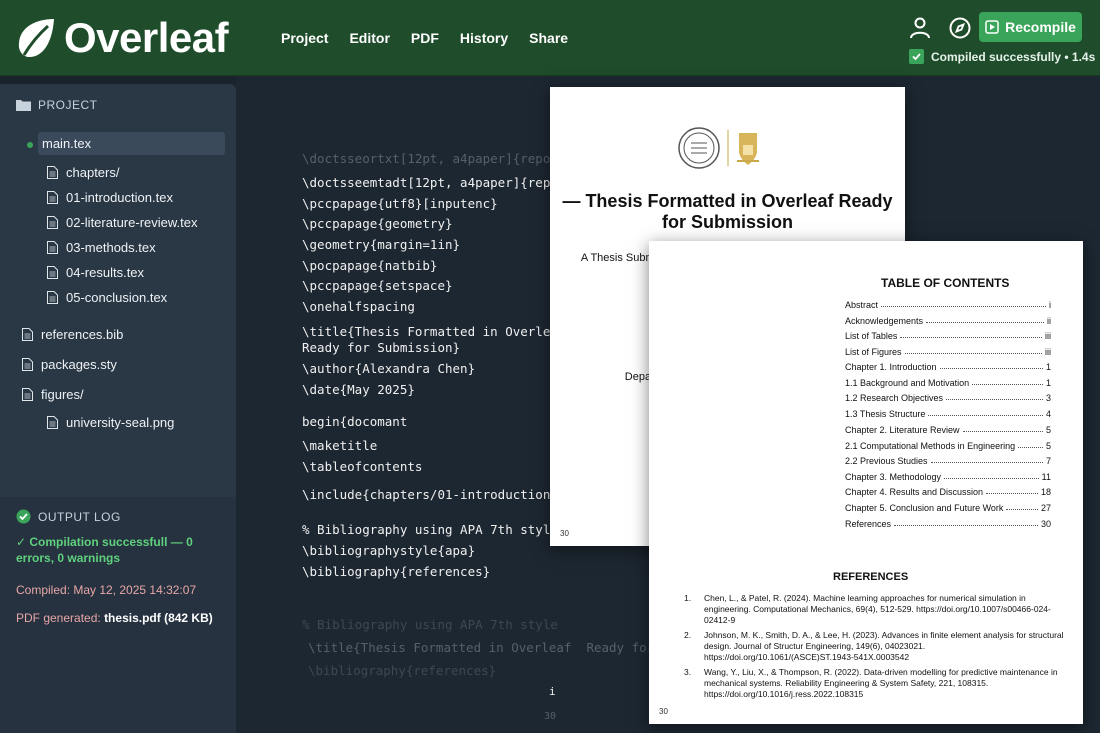 The width and height of the screenshot is (1100, 733). Describe the element at coordinates (69, 364) in the screenshot. I see `file-packages-sty: packages.sty` at that location.